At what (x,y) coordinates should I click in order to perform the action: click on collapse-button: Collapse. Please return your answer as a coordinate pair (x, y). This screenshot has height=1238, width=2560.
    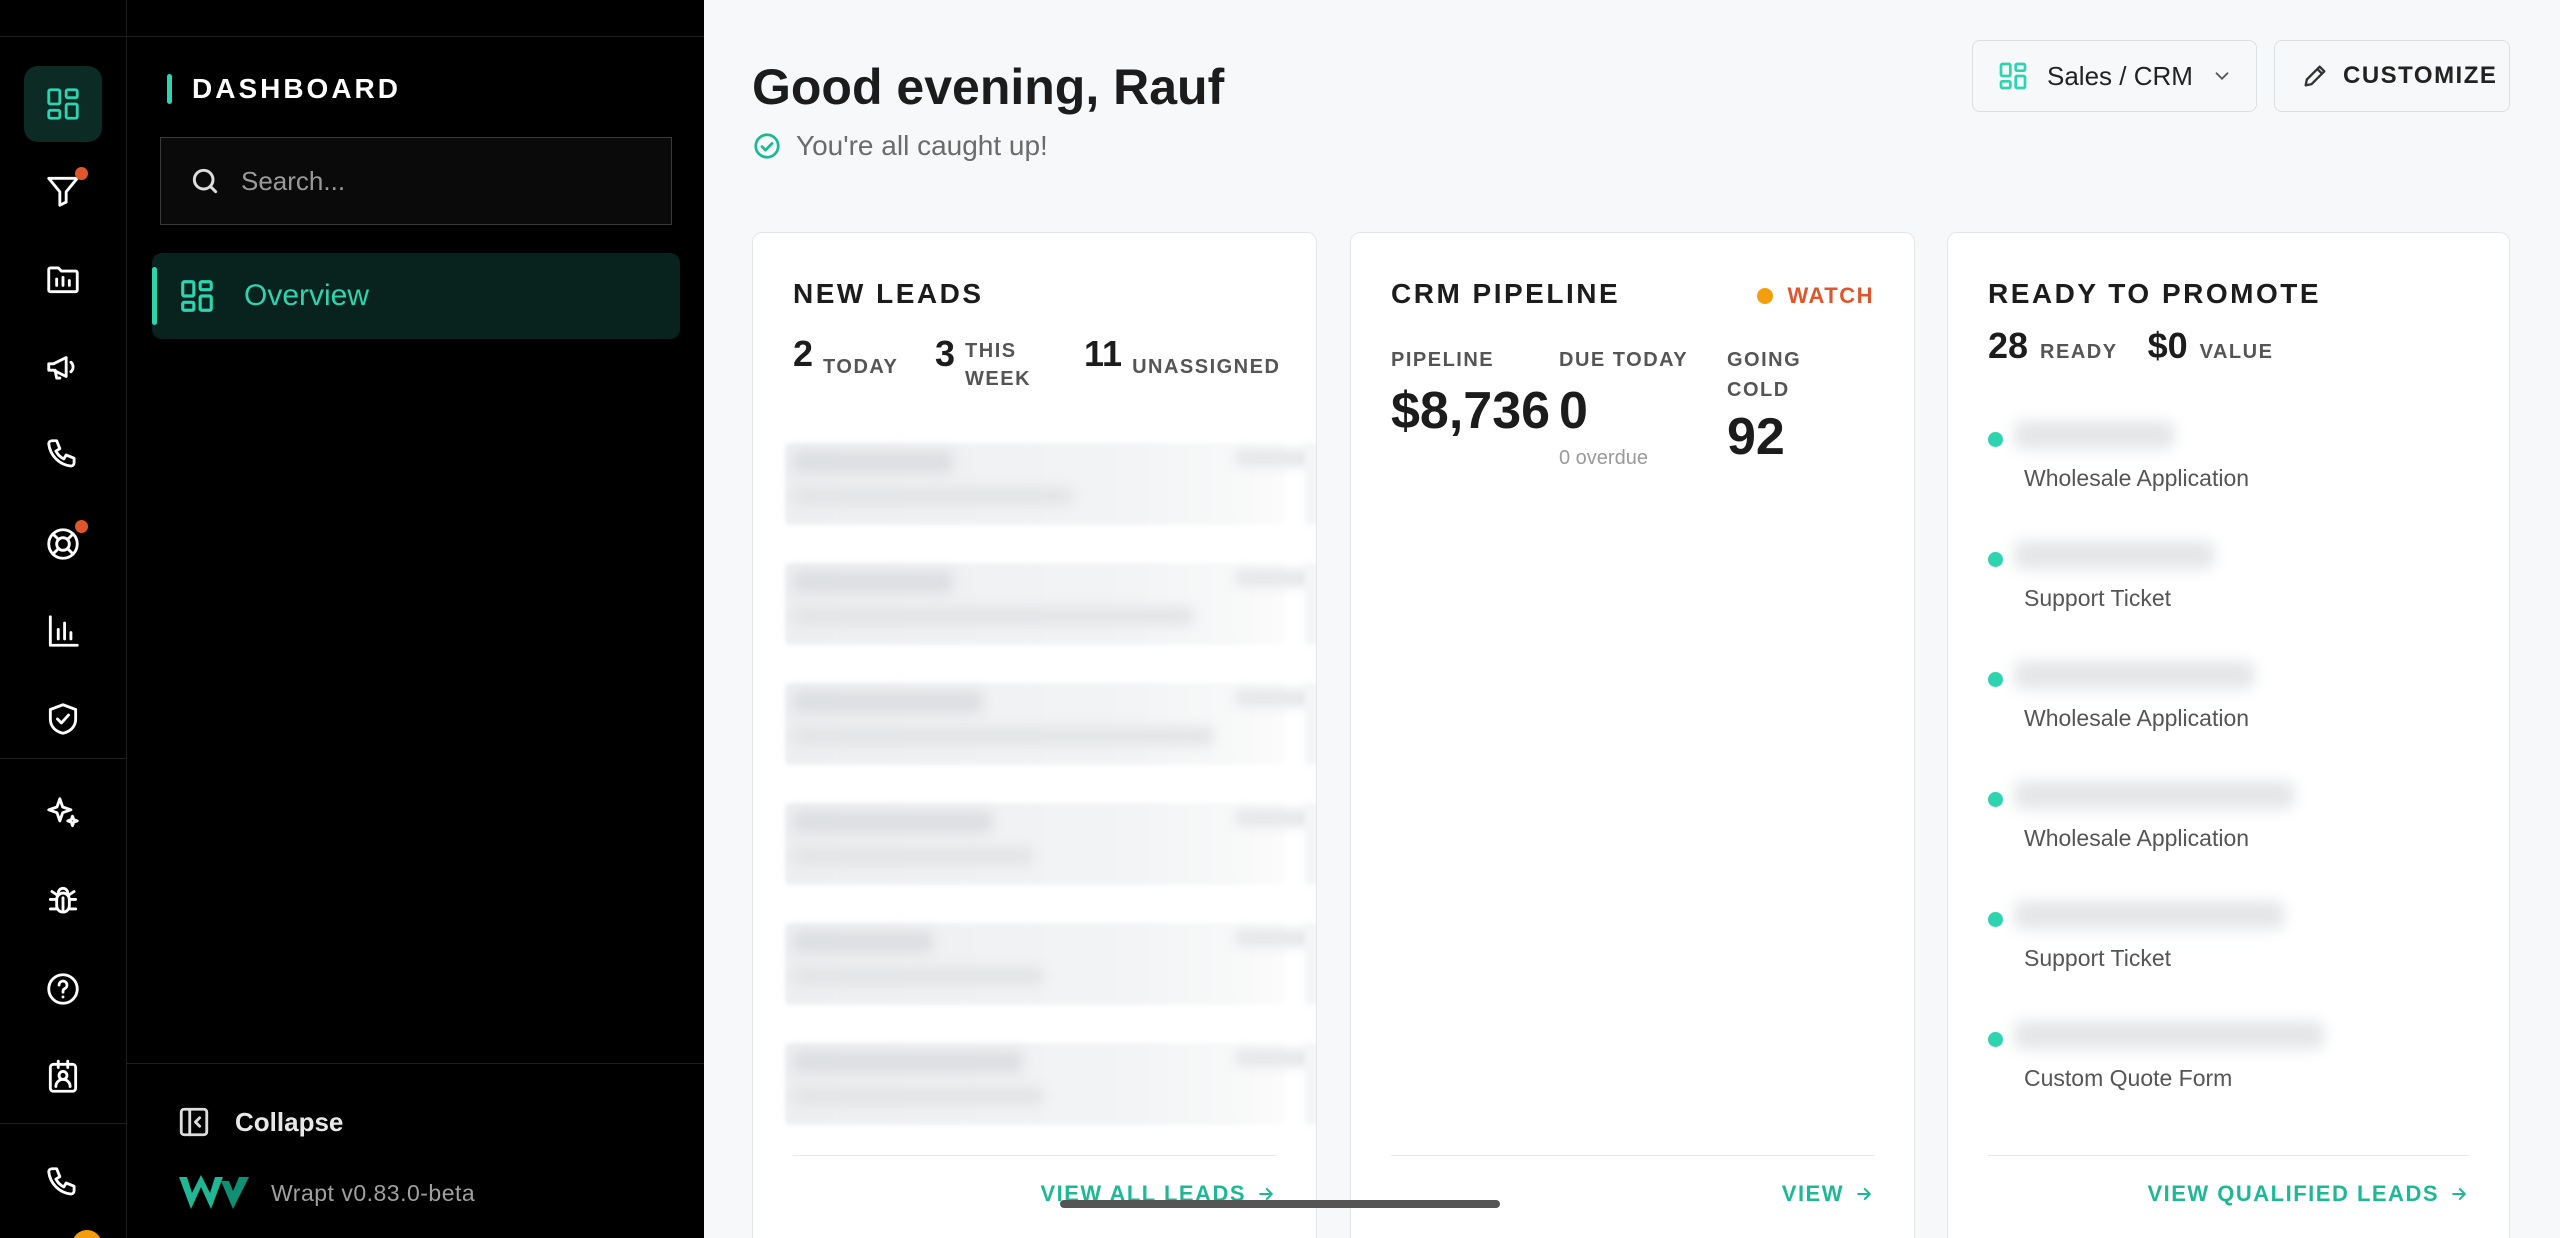
    Looking at the image, I should click on (260, 1122).